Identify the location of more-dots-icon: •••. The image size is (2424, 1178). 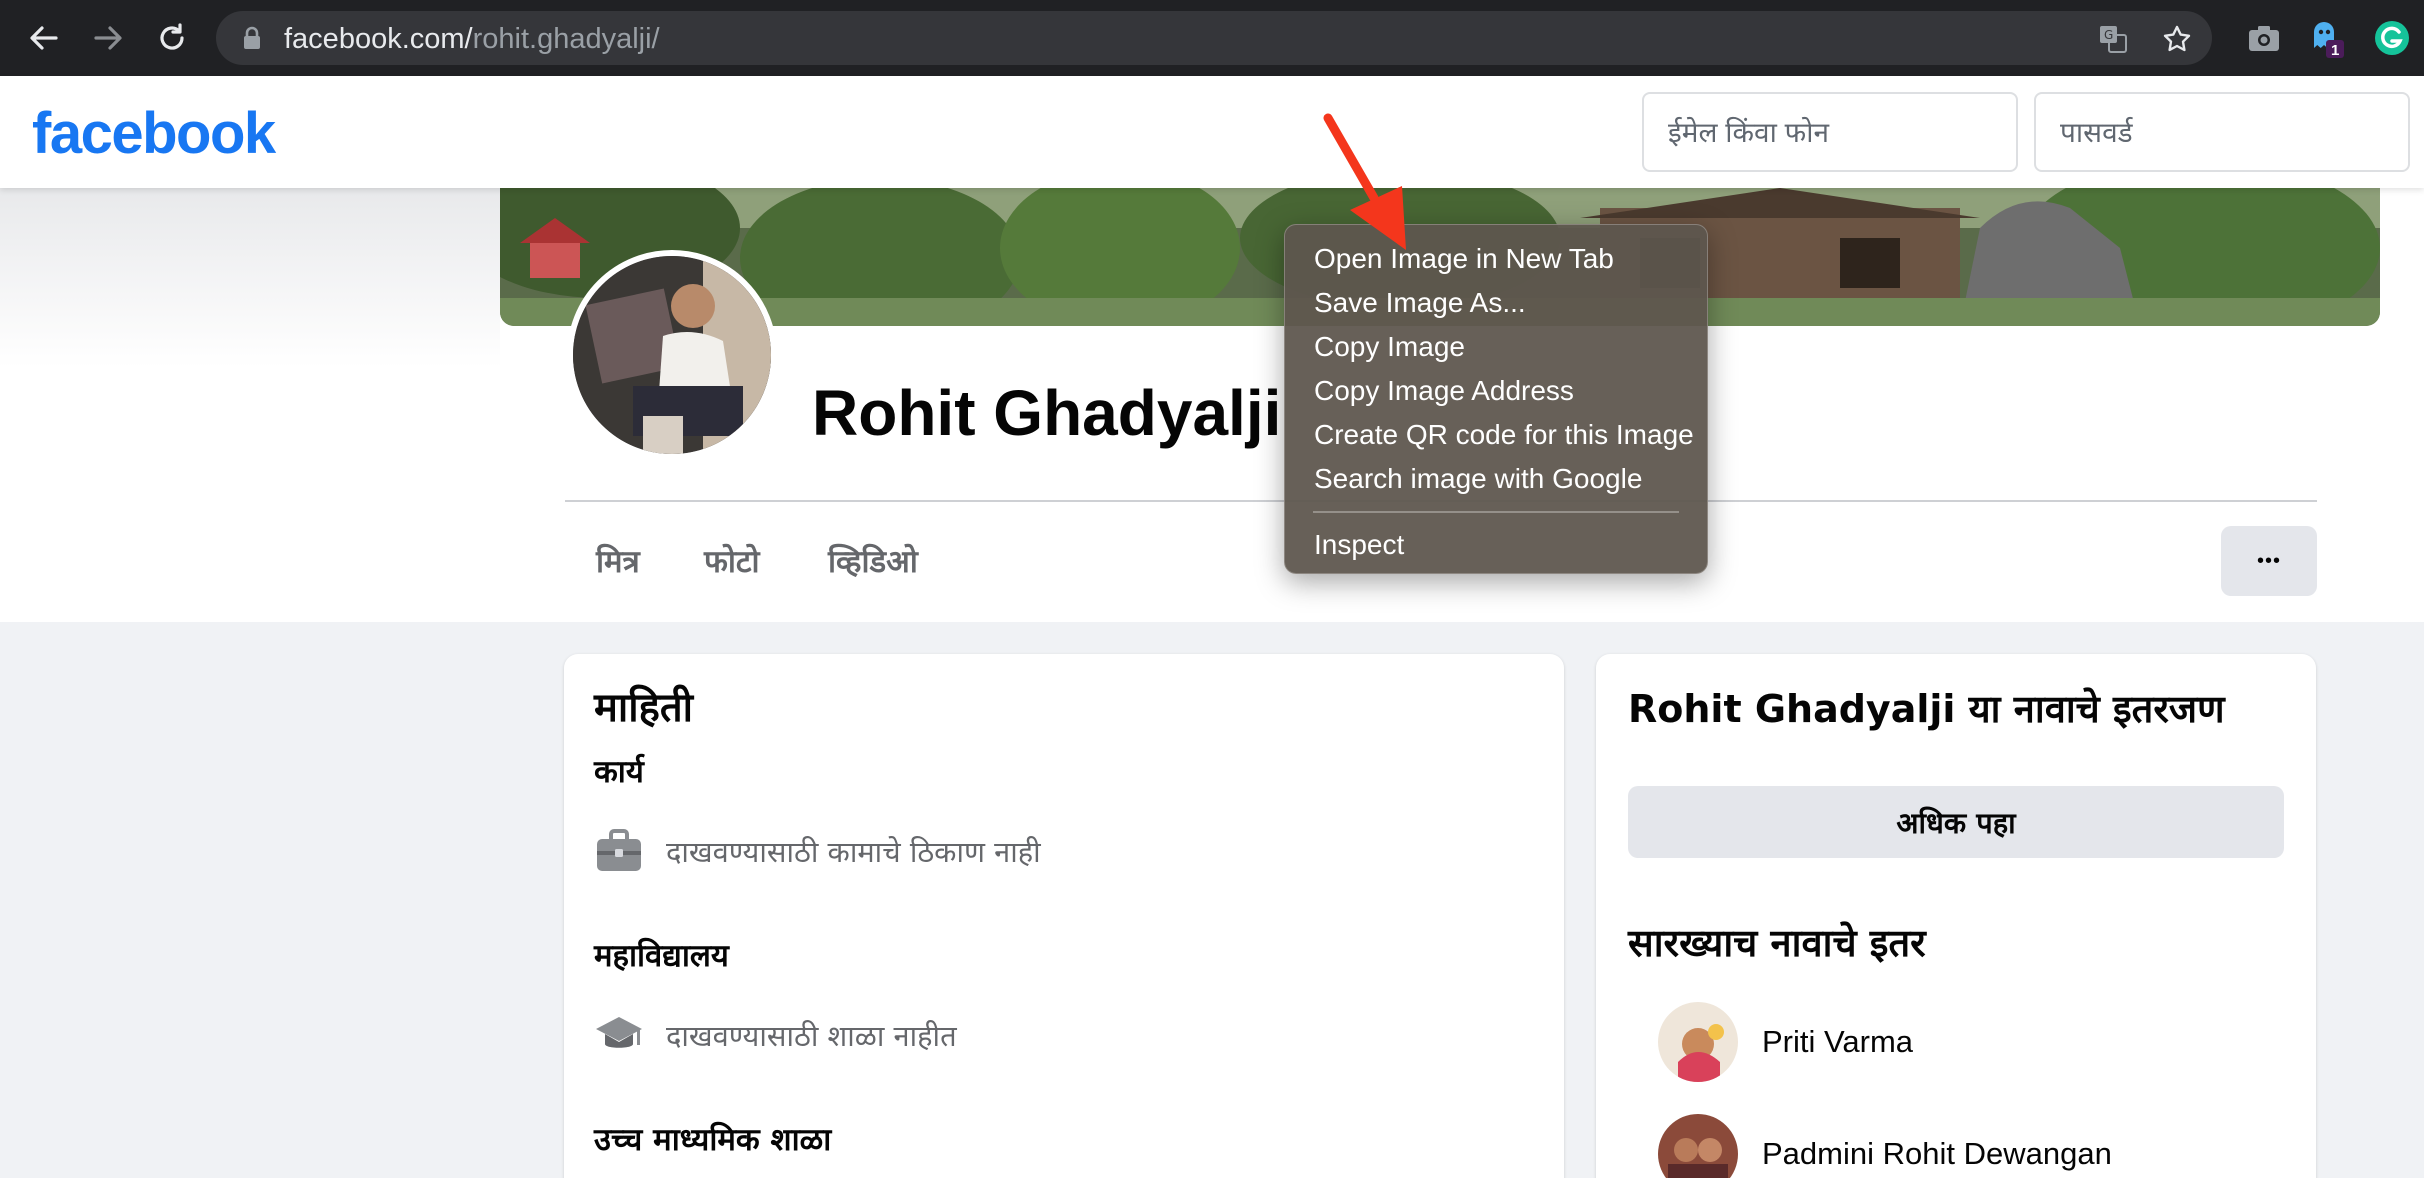
(2268, 560).